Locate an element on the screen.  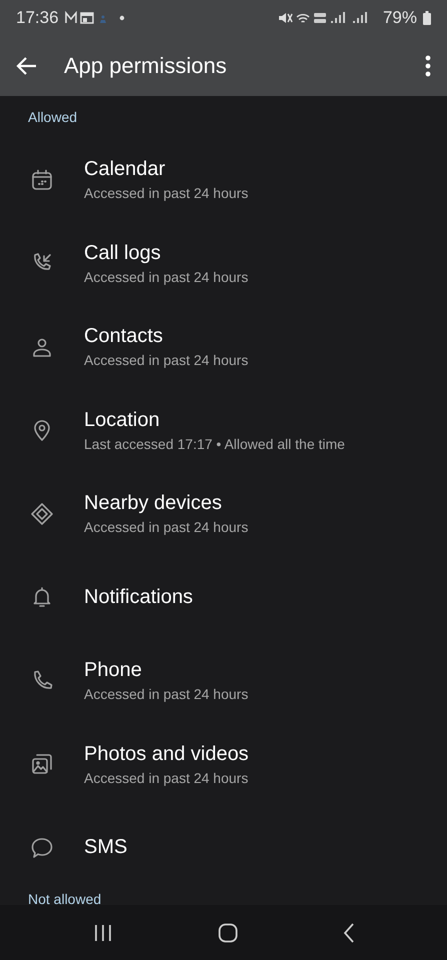
permission-title: SMS is located at coordinates (106, 848).